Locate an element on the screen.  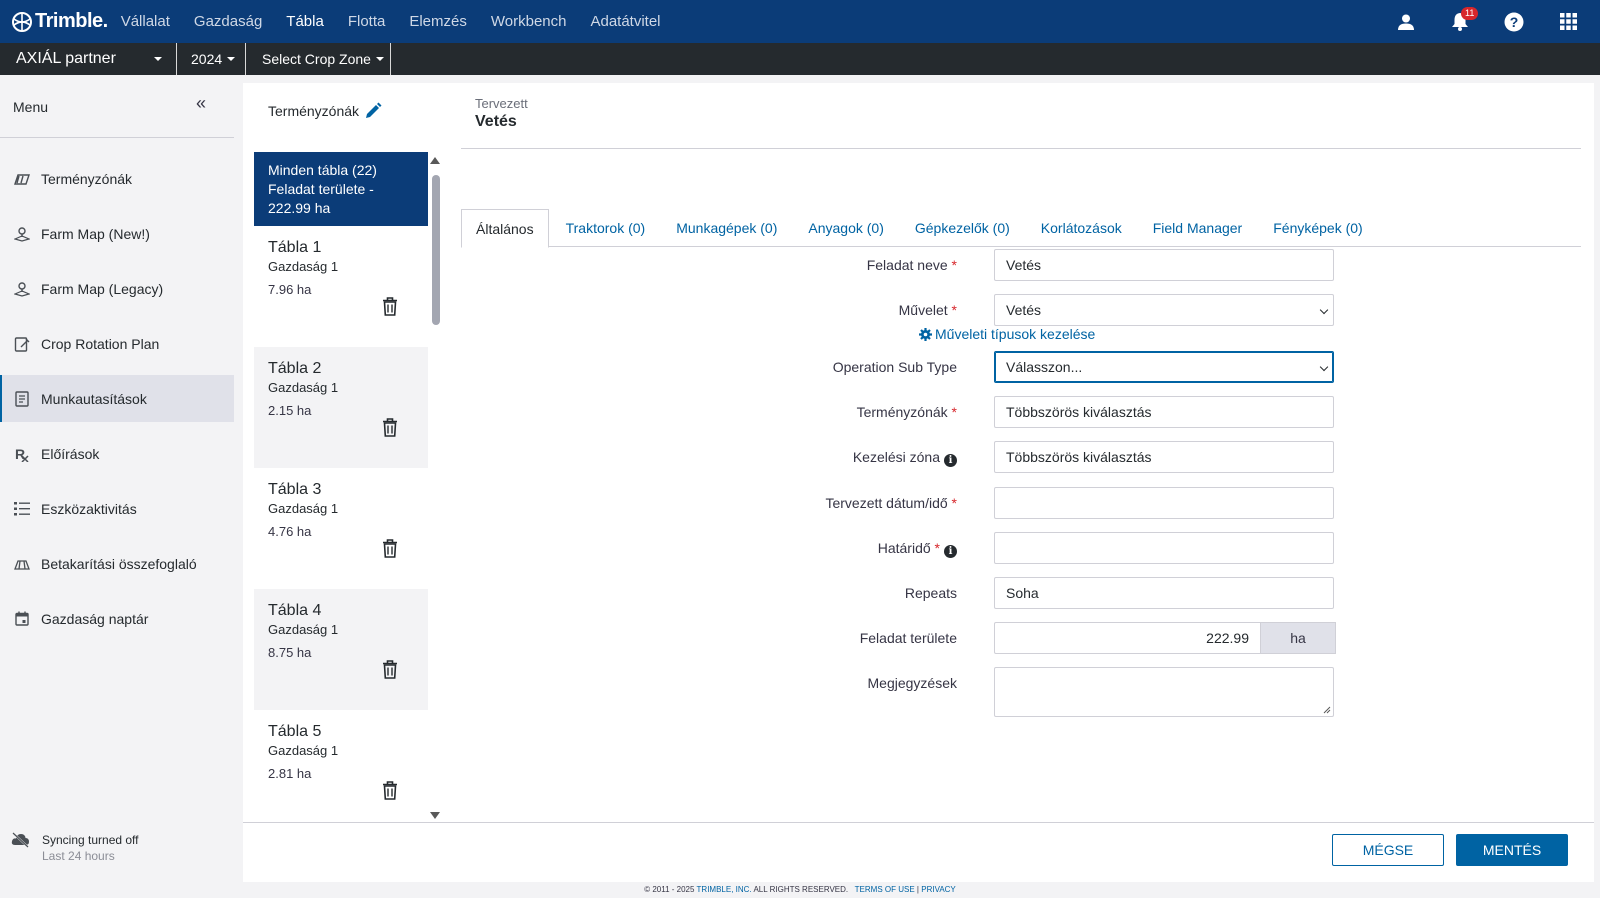
zone-list-scrollbar is located at coordinates (436, 250).